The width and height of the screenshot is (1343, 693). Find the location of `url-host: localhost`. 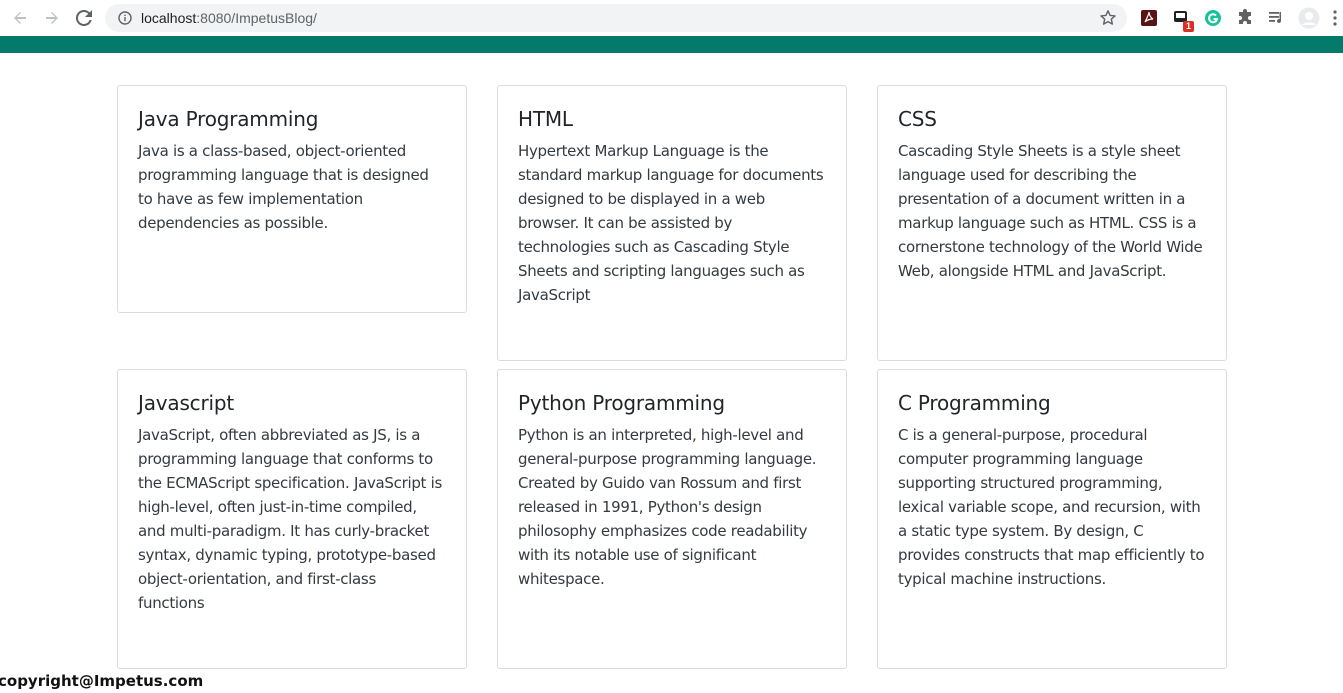

url-host: localhost is located at coordinates (169, 18).